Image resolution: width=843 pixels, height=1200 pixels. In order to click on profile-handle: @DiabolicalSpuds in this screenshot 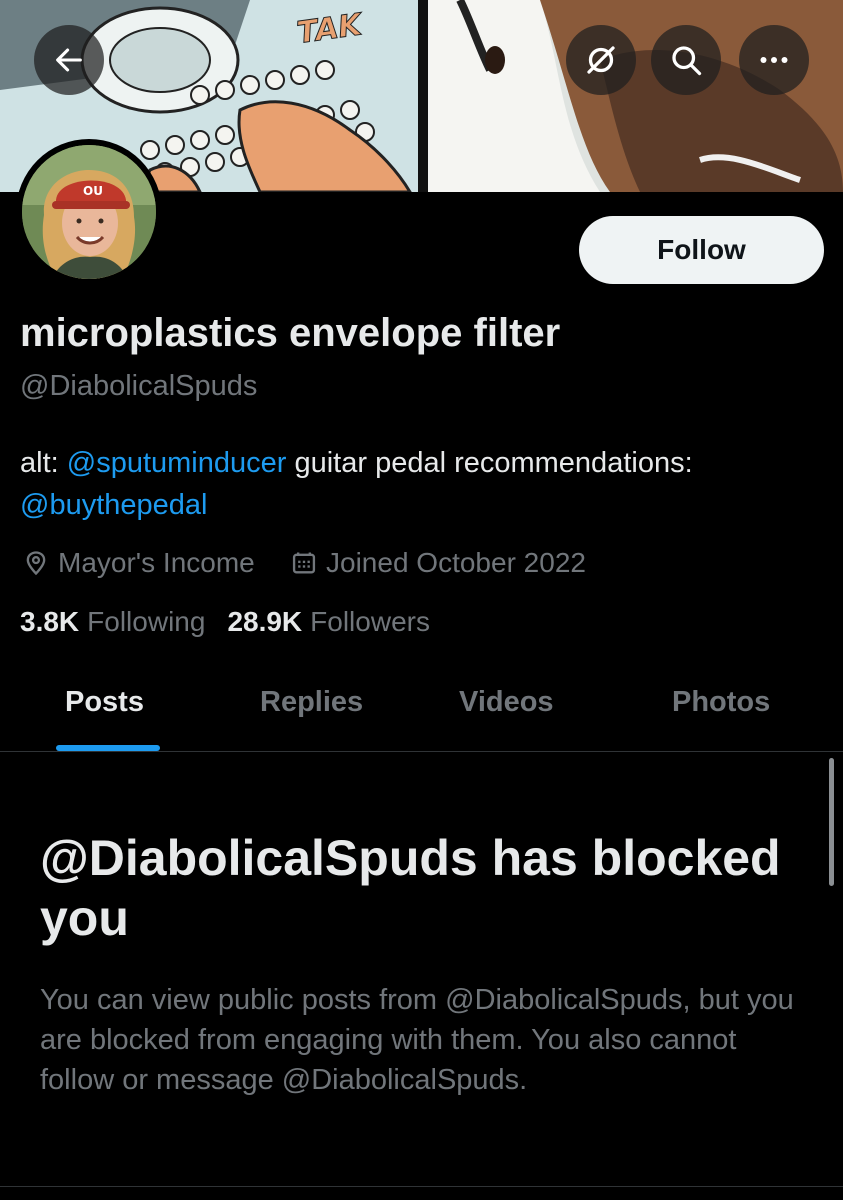, I will do `click(139, 386)`.